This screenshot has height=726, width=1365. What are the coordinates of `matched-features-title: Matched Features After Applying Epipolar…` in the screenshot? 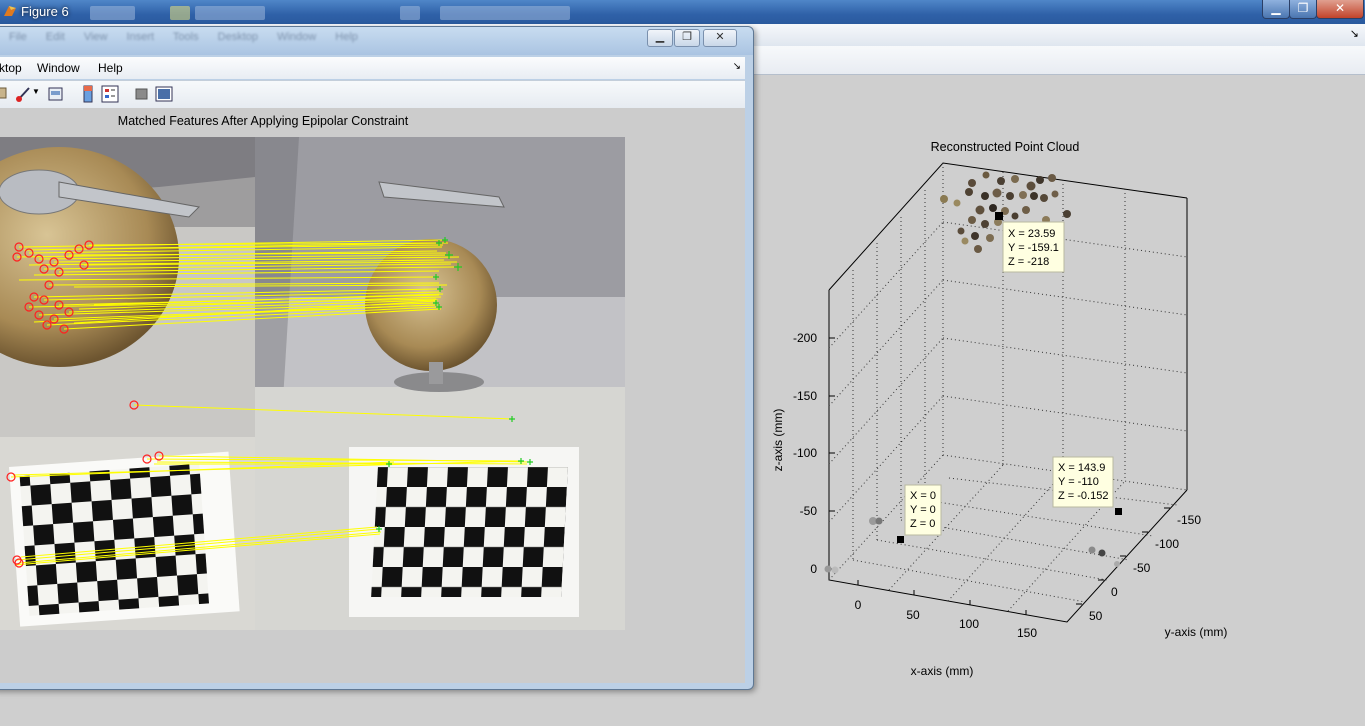 It's located at (263, 121).